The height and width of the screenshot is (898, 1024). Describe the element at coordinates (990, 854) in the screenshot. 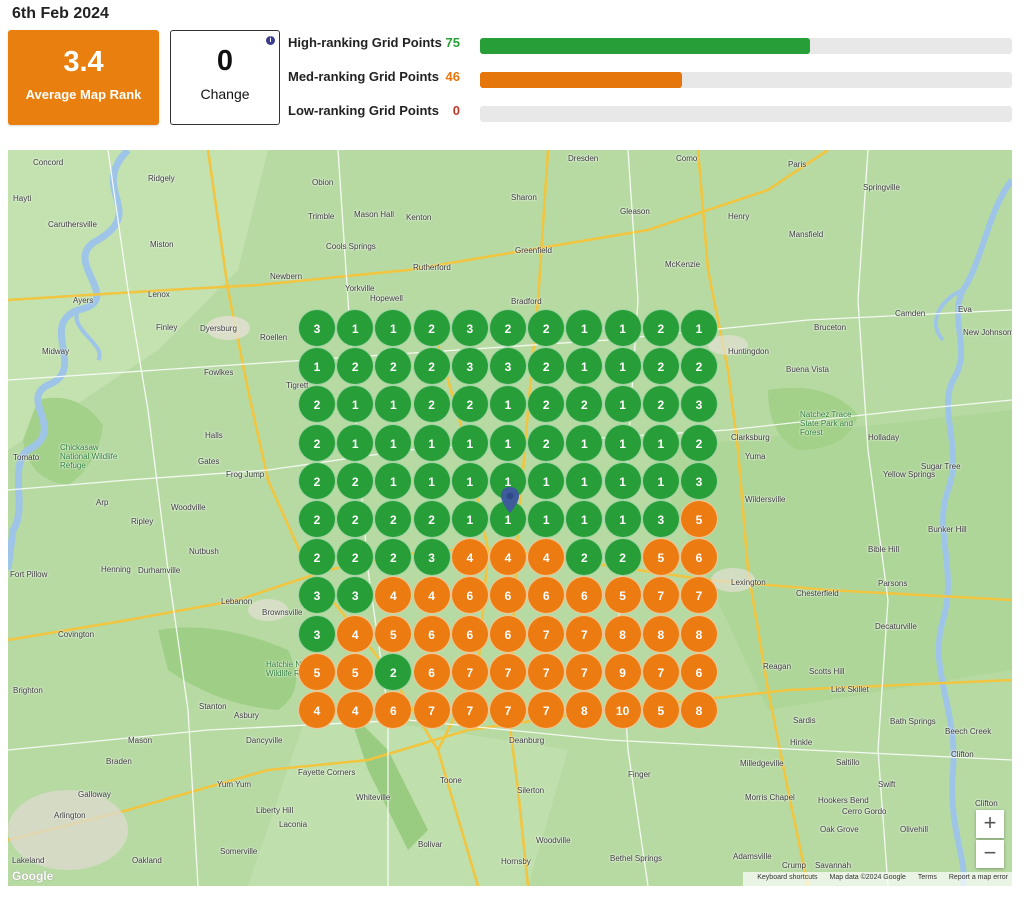

I see `zoom-out-button: −` at that location.